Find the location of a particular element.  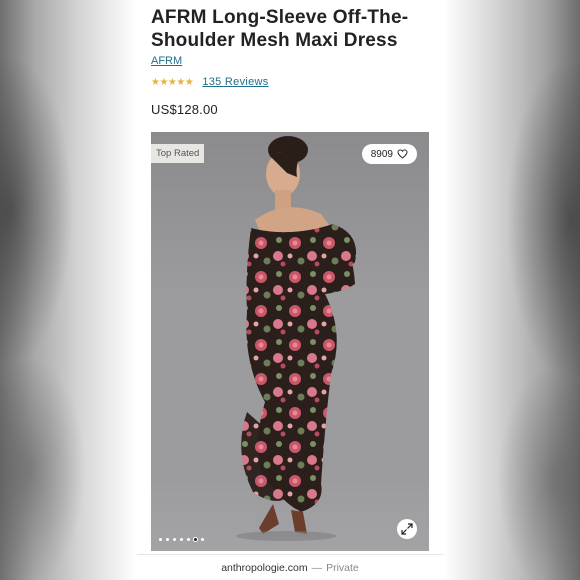

favorite-count: 8909 is located at coordinates (381, 154).